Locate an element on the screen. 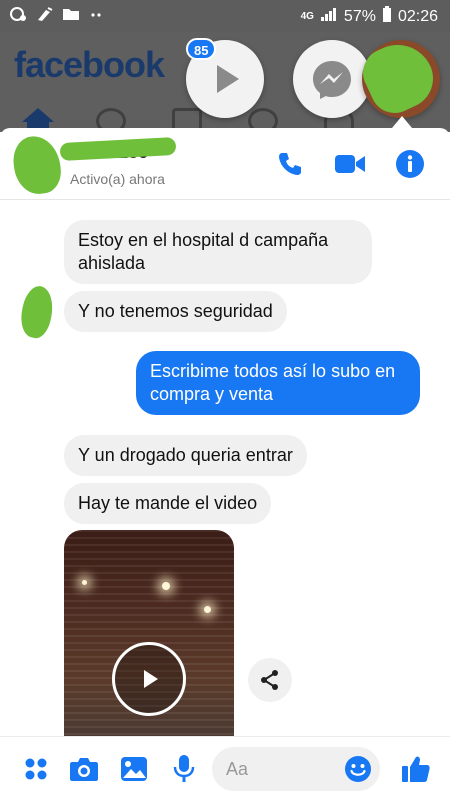 This screenshot has width=450, height=800. messenger-icon is located at coordinates (332, 80).